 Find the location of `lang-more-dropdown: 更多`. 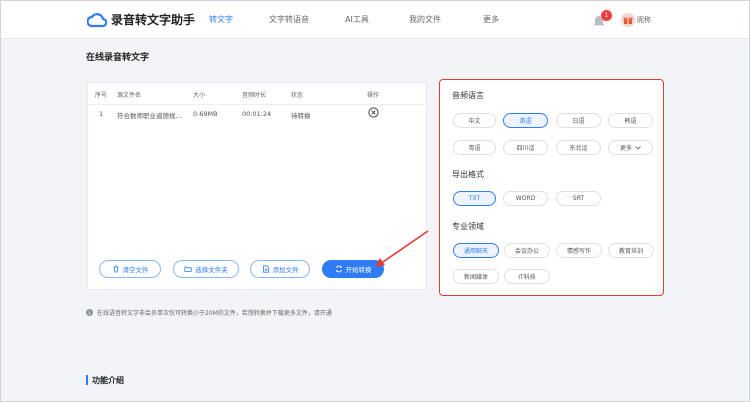

lang-more-dropdown: 更多 is located at coordinates (630, 147).